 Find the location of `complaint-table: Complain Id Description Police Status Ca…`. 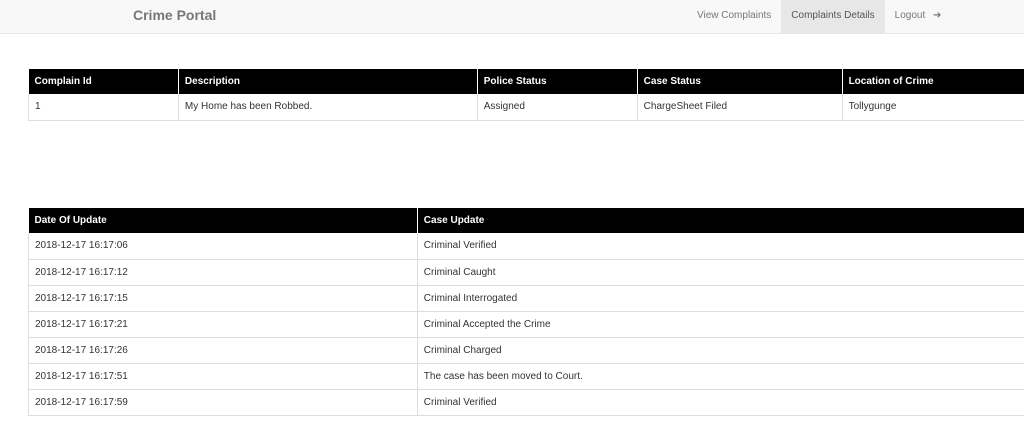

complaint-table: Complain Id Description Police Status Ca… is located at coordinates (526, 95).